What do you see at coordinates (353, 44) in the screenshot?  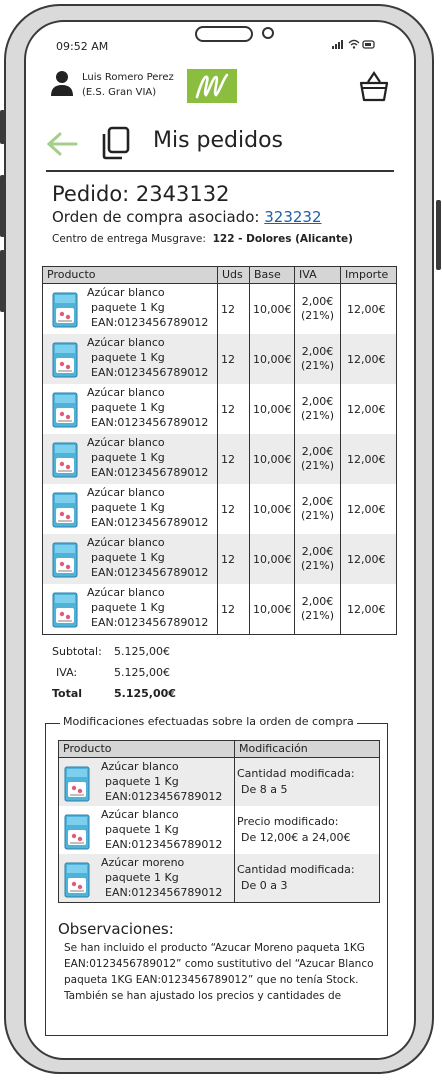 I see `signal-wifi-battery-icon` at bounding box center [353, 44].